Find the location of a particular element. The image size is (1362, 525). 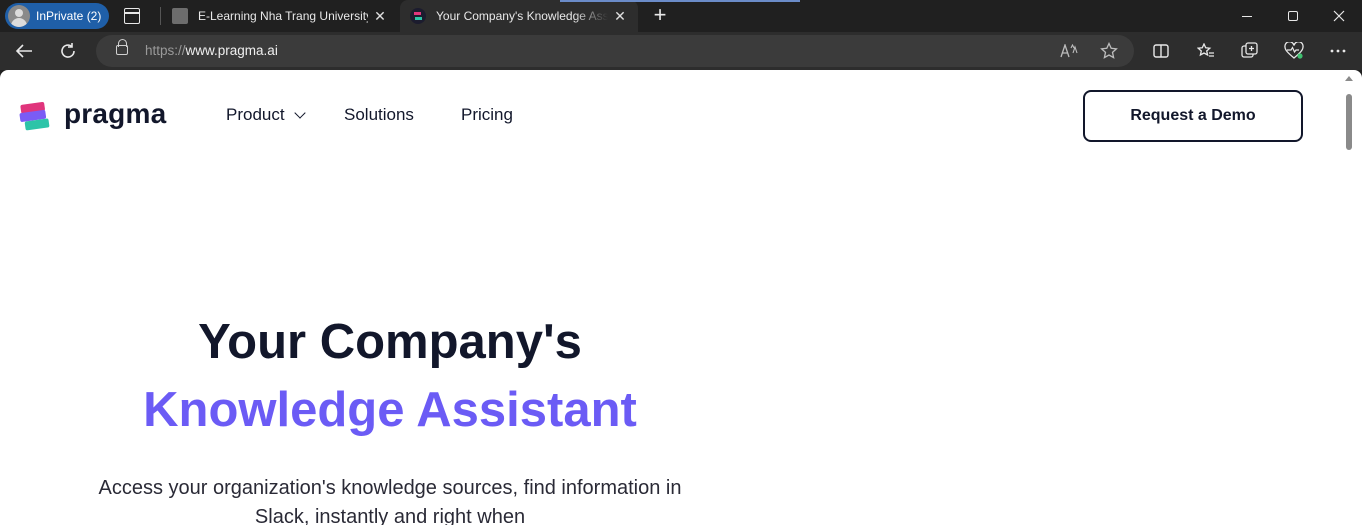

more-dots-icon is located at coordinates (1338, 51).